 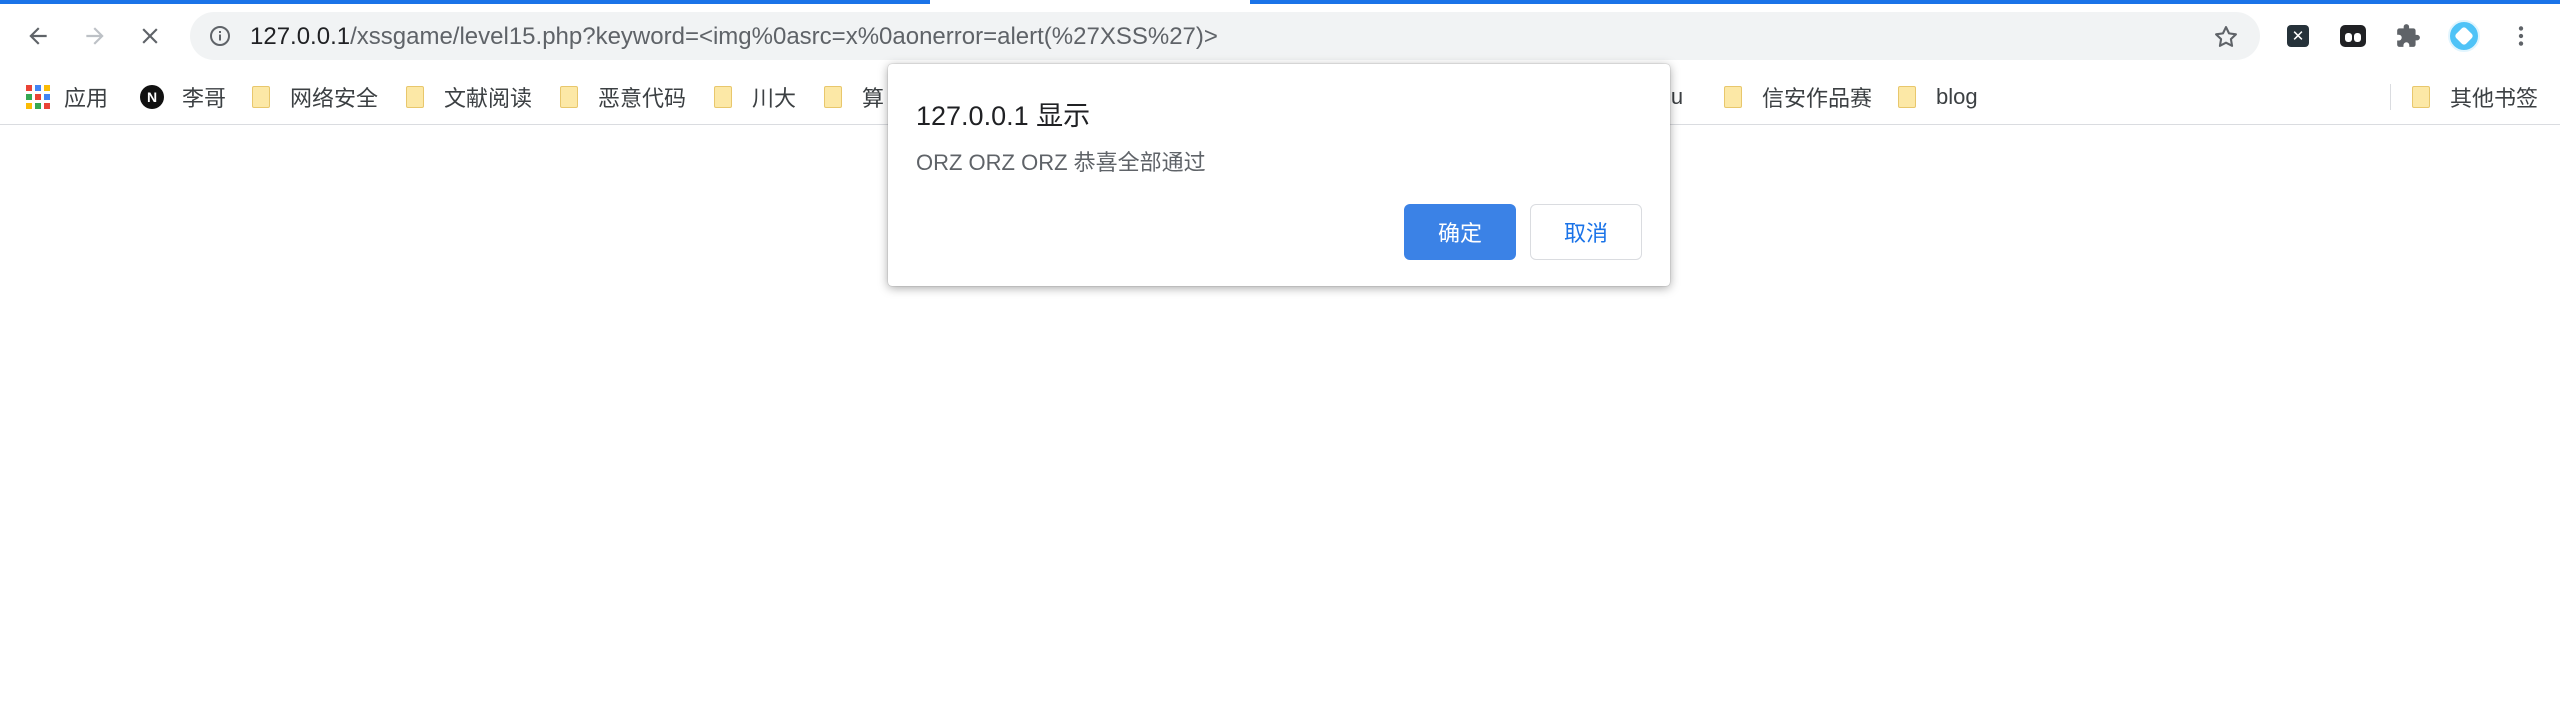 I want to click on profile-avatar-icon, so click(x=2464, y=36).